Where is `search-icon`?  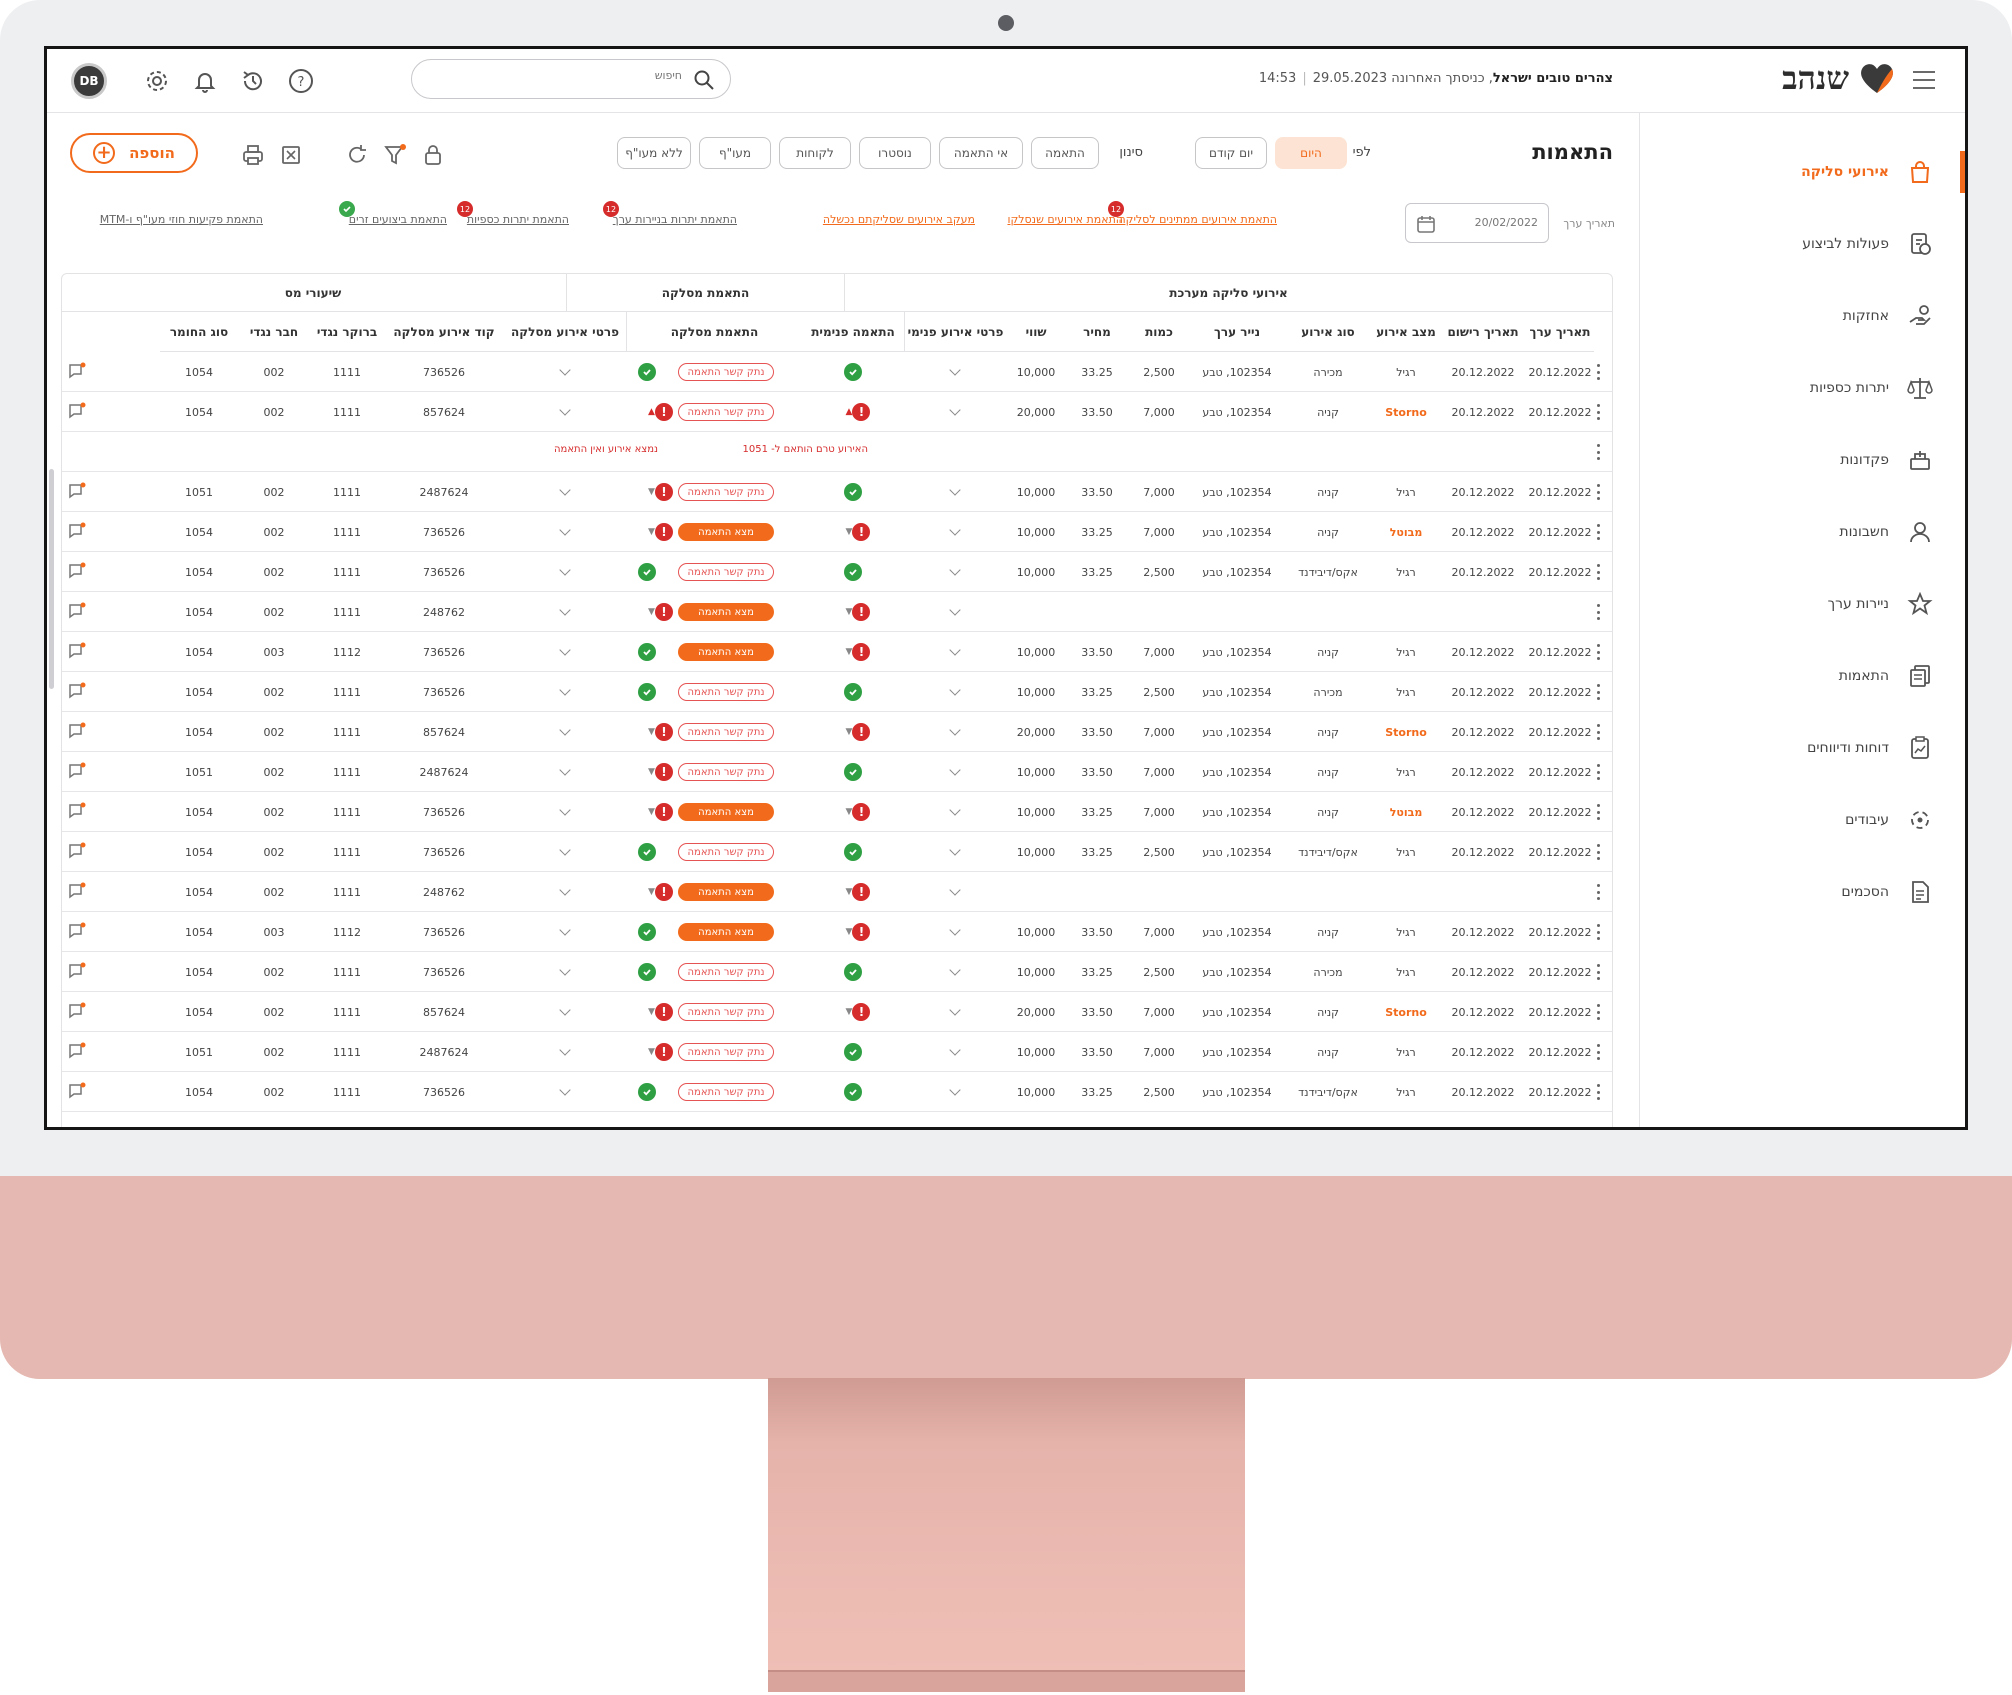 search-icon is located at coordinates (704, 80).